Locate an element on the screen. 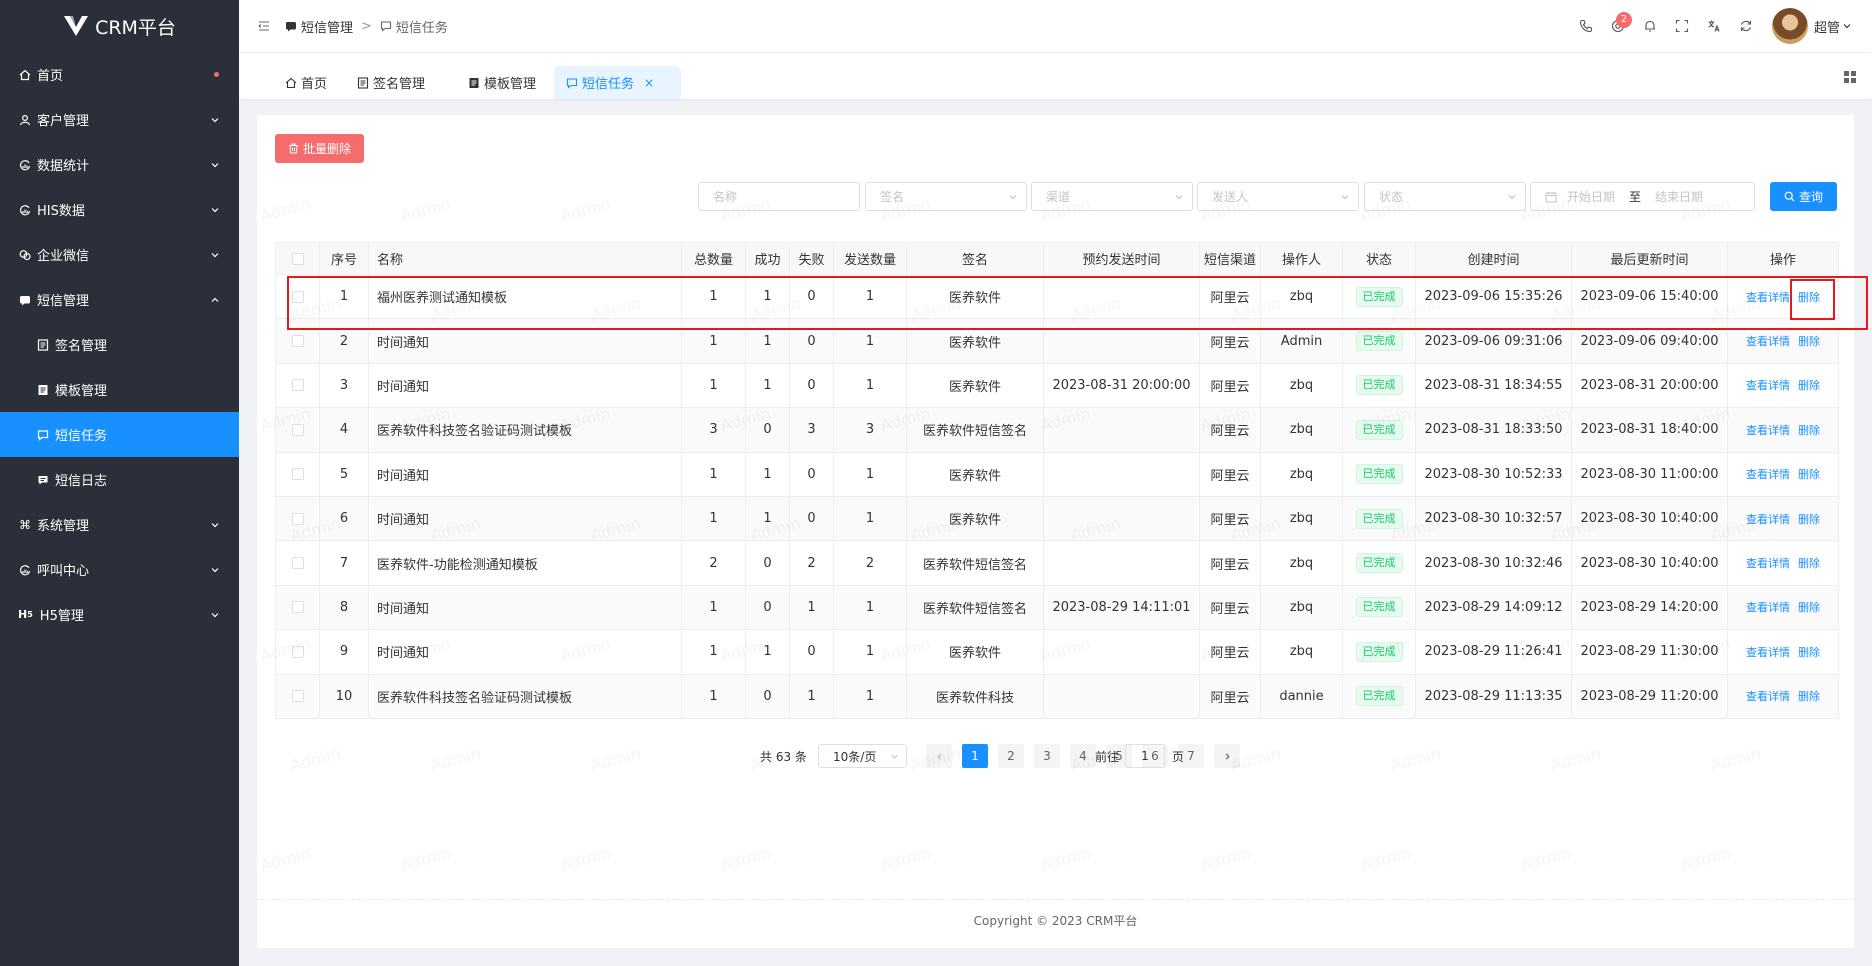  close-icon: × is located at coordinates (649, 83).